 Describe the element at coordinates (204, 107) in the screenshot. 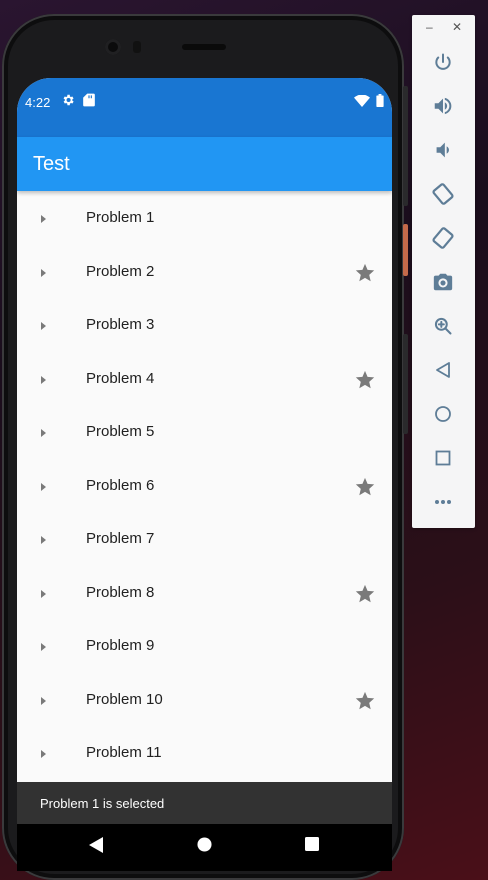

I see `status-bar: 4:22` at that location.